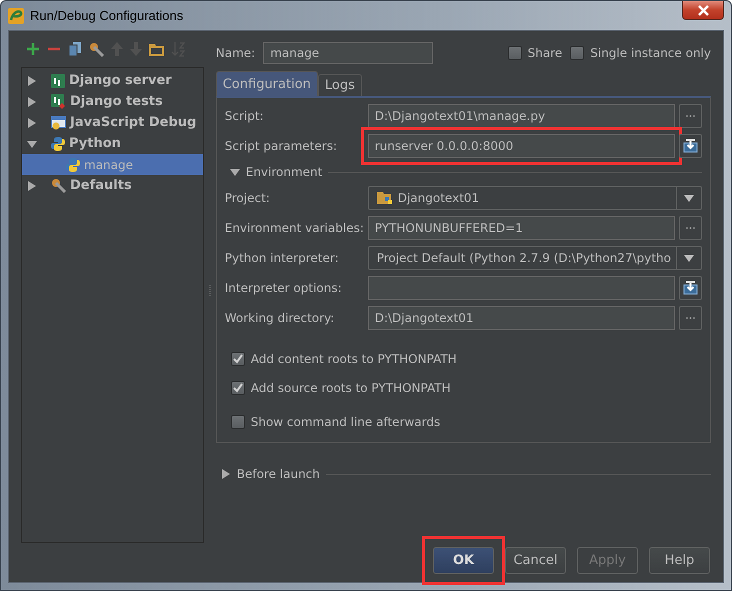 The image size is (732, 591). I want to click on section-title: Before launch, so click(278, 474).